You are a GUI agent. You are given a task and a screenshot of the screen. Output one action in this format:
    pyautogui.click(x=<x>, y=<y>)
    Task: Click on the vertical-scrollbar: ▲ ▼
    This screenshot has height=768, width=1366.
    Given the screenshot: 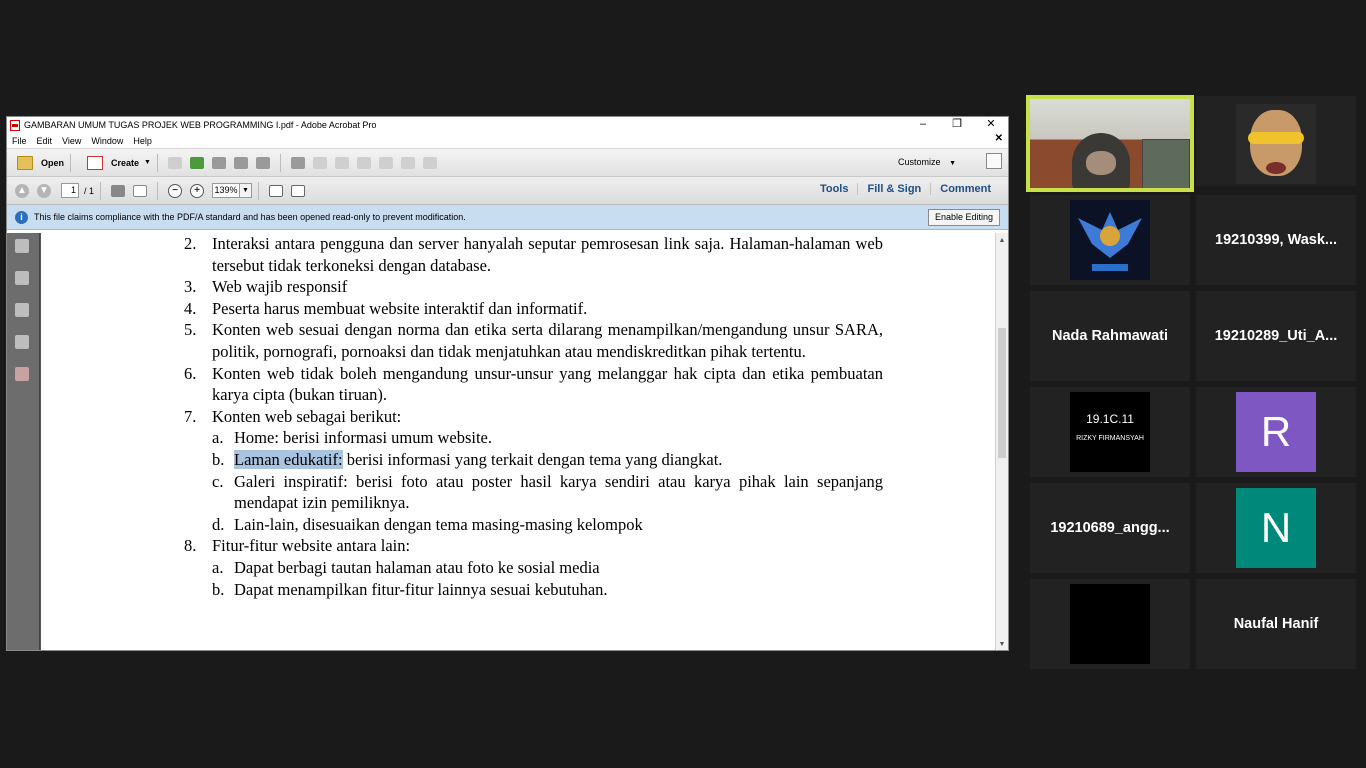 What is the action you would take?
    pyautogui.click(x=1001, y=441)
    